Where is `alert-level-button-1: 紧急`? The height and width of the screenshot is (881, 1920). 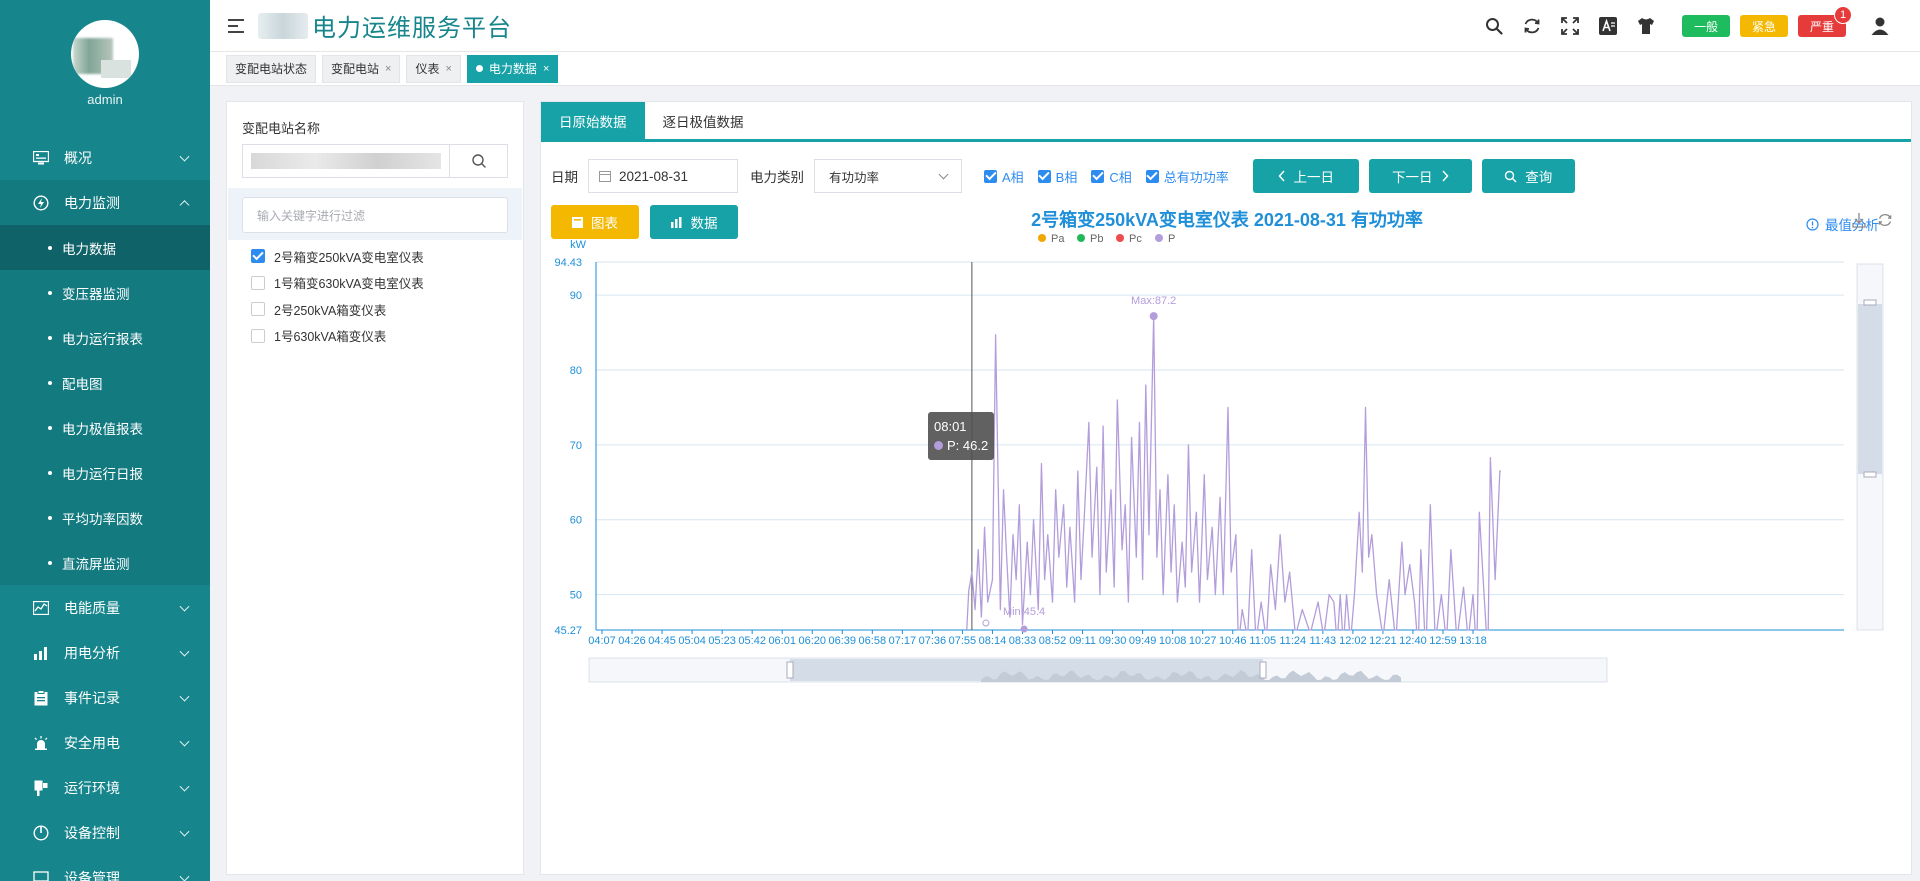
alert-level-button-1: 紧急 is located at coordinates (1763, 26).